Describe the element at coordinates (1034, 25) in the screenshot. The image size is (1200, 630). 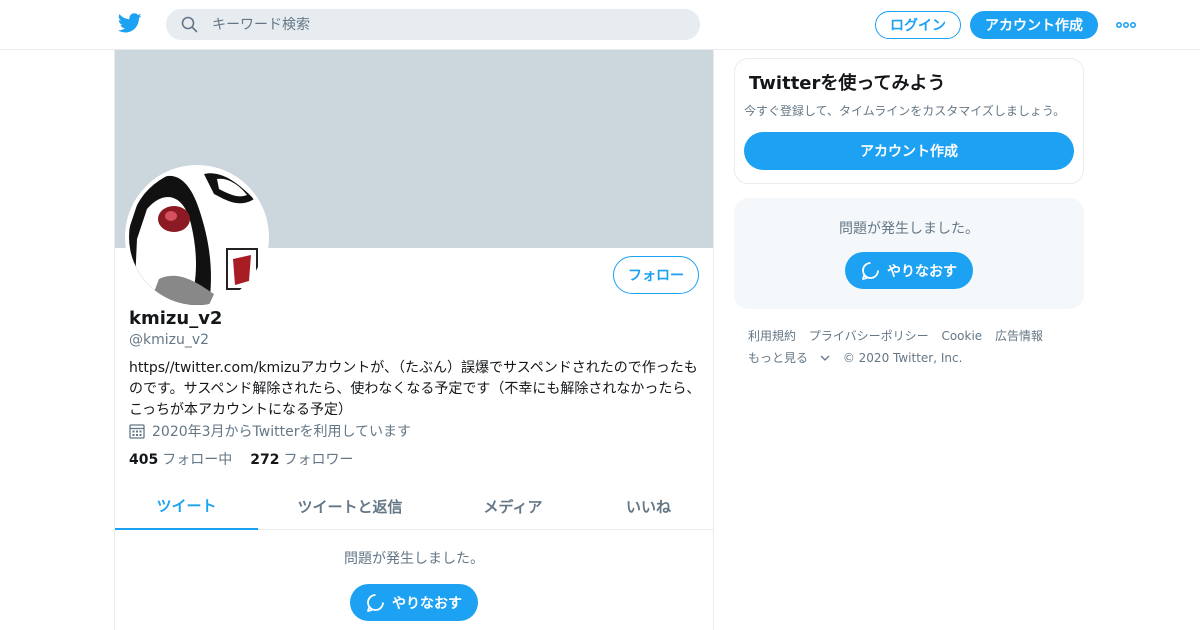
I see `signup-button: アカウント作成` at that location.